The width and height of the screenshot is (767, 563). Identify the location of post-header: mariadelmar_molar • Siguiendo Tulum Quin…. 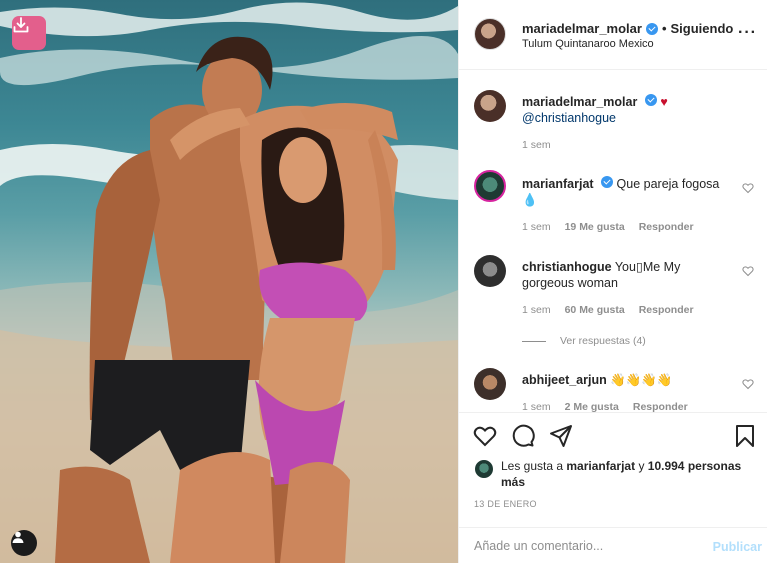
(613, 35).